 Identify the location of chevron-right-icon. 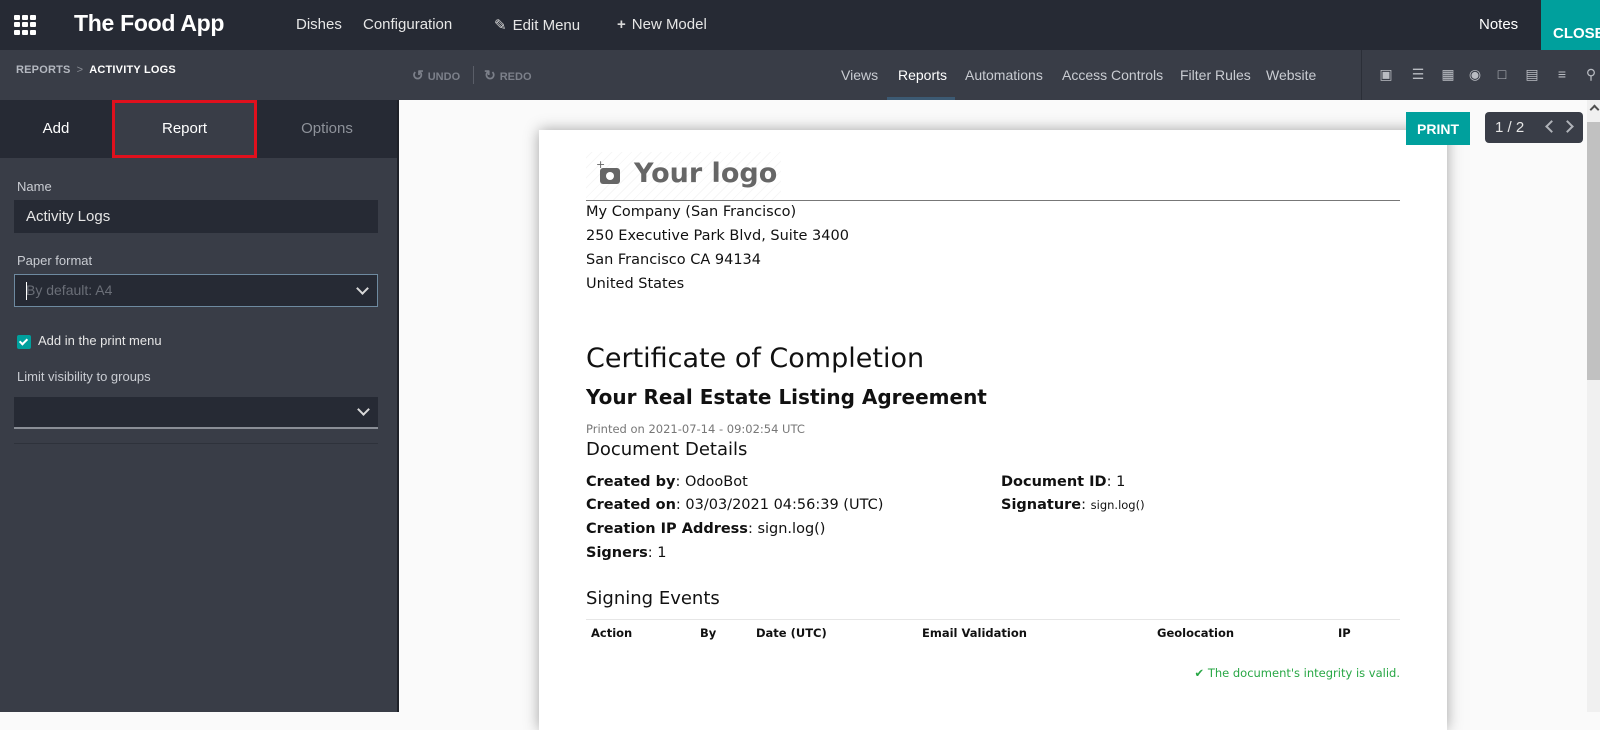
(1567, 126).